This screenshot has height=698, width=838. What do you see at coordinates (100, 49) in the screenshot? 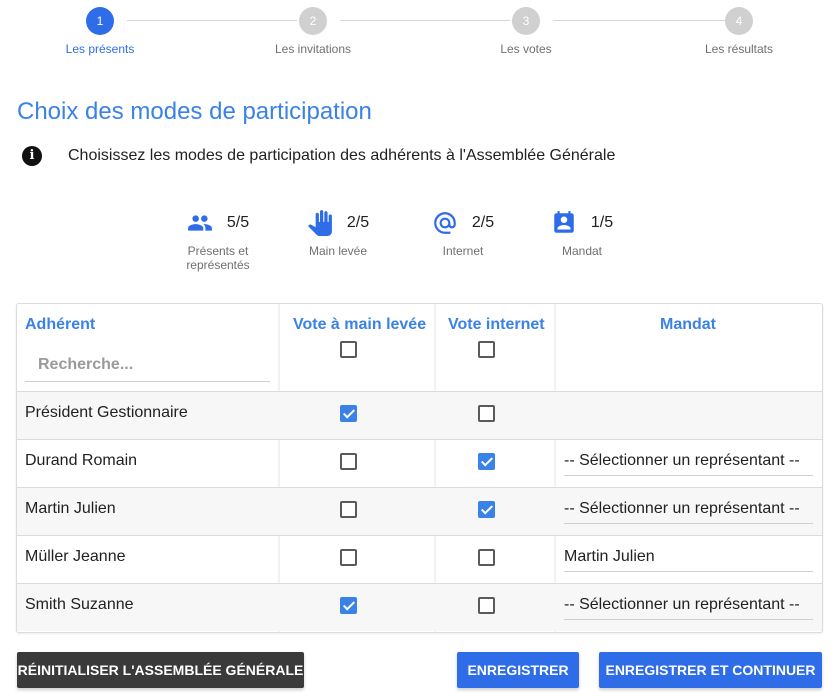
I see `step-label: Les présents` at bounding box center [100, 49].